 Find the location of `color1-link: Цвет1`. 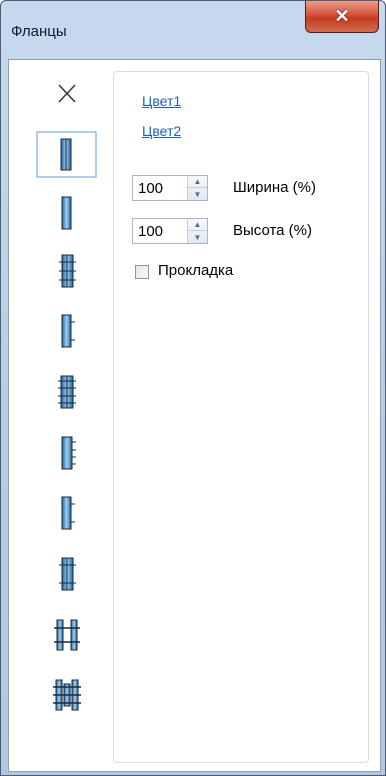

color1-link: Цвет1 is located at coordinates (161, 101).